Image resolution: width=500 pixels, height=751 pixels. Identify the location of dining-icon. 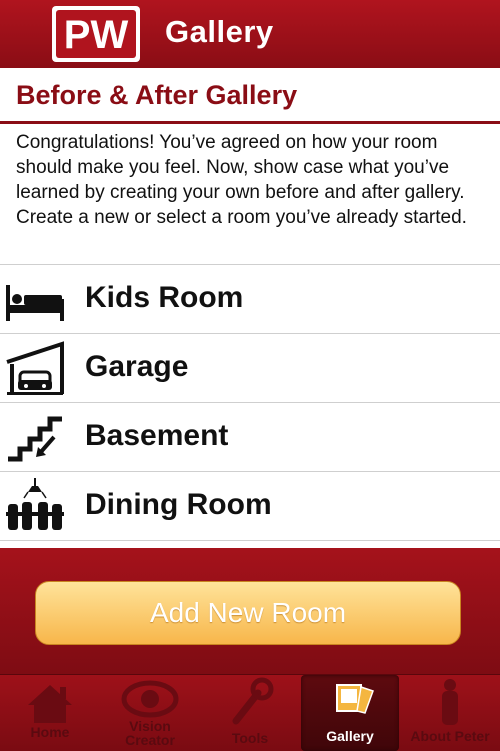
(35, 504).